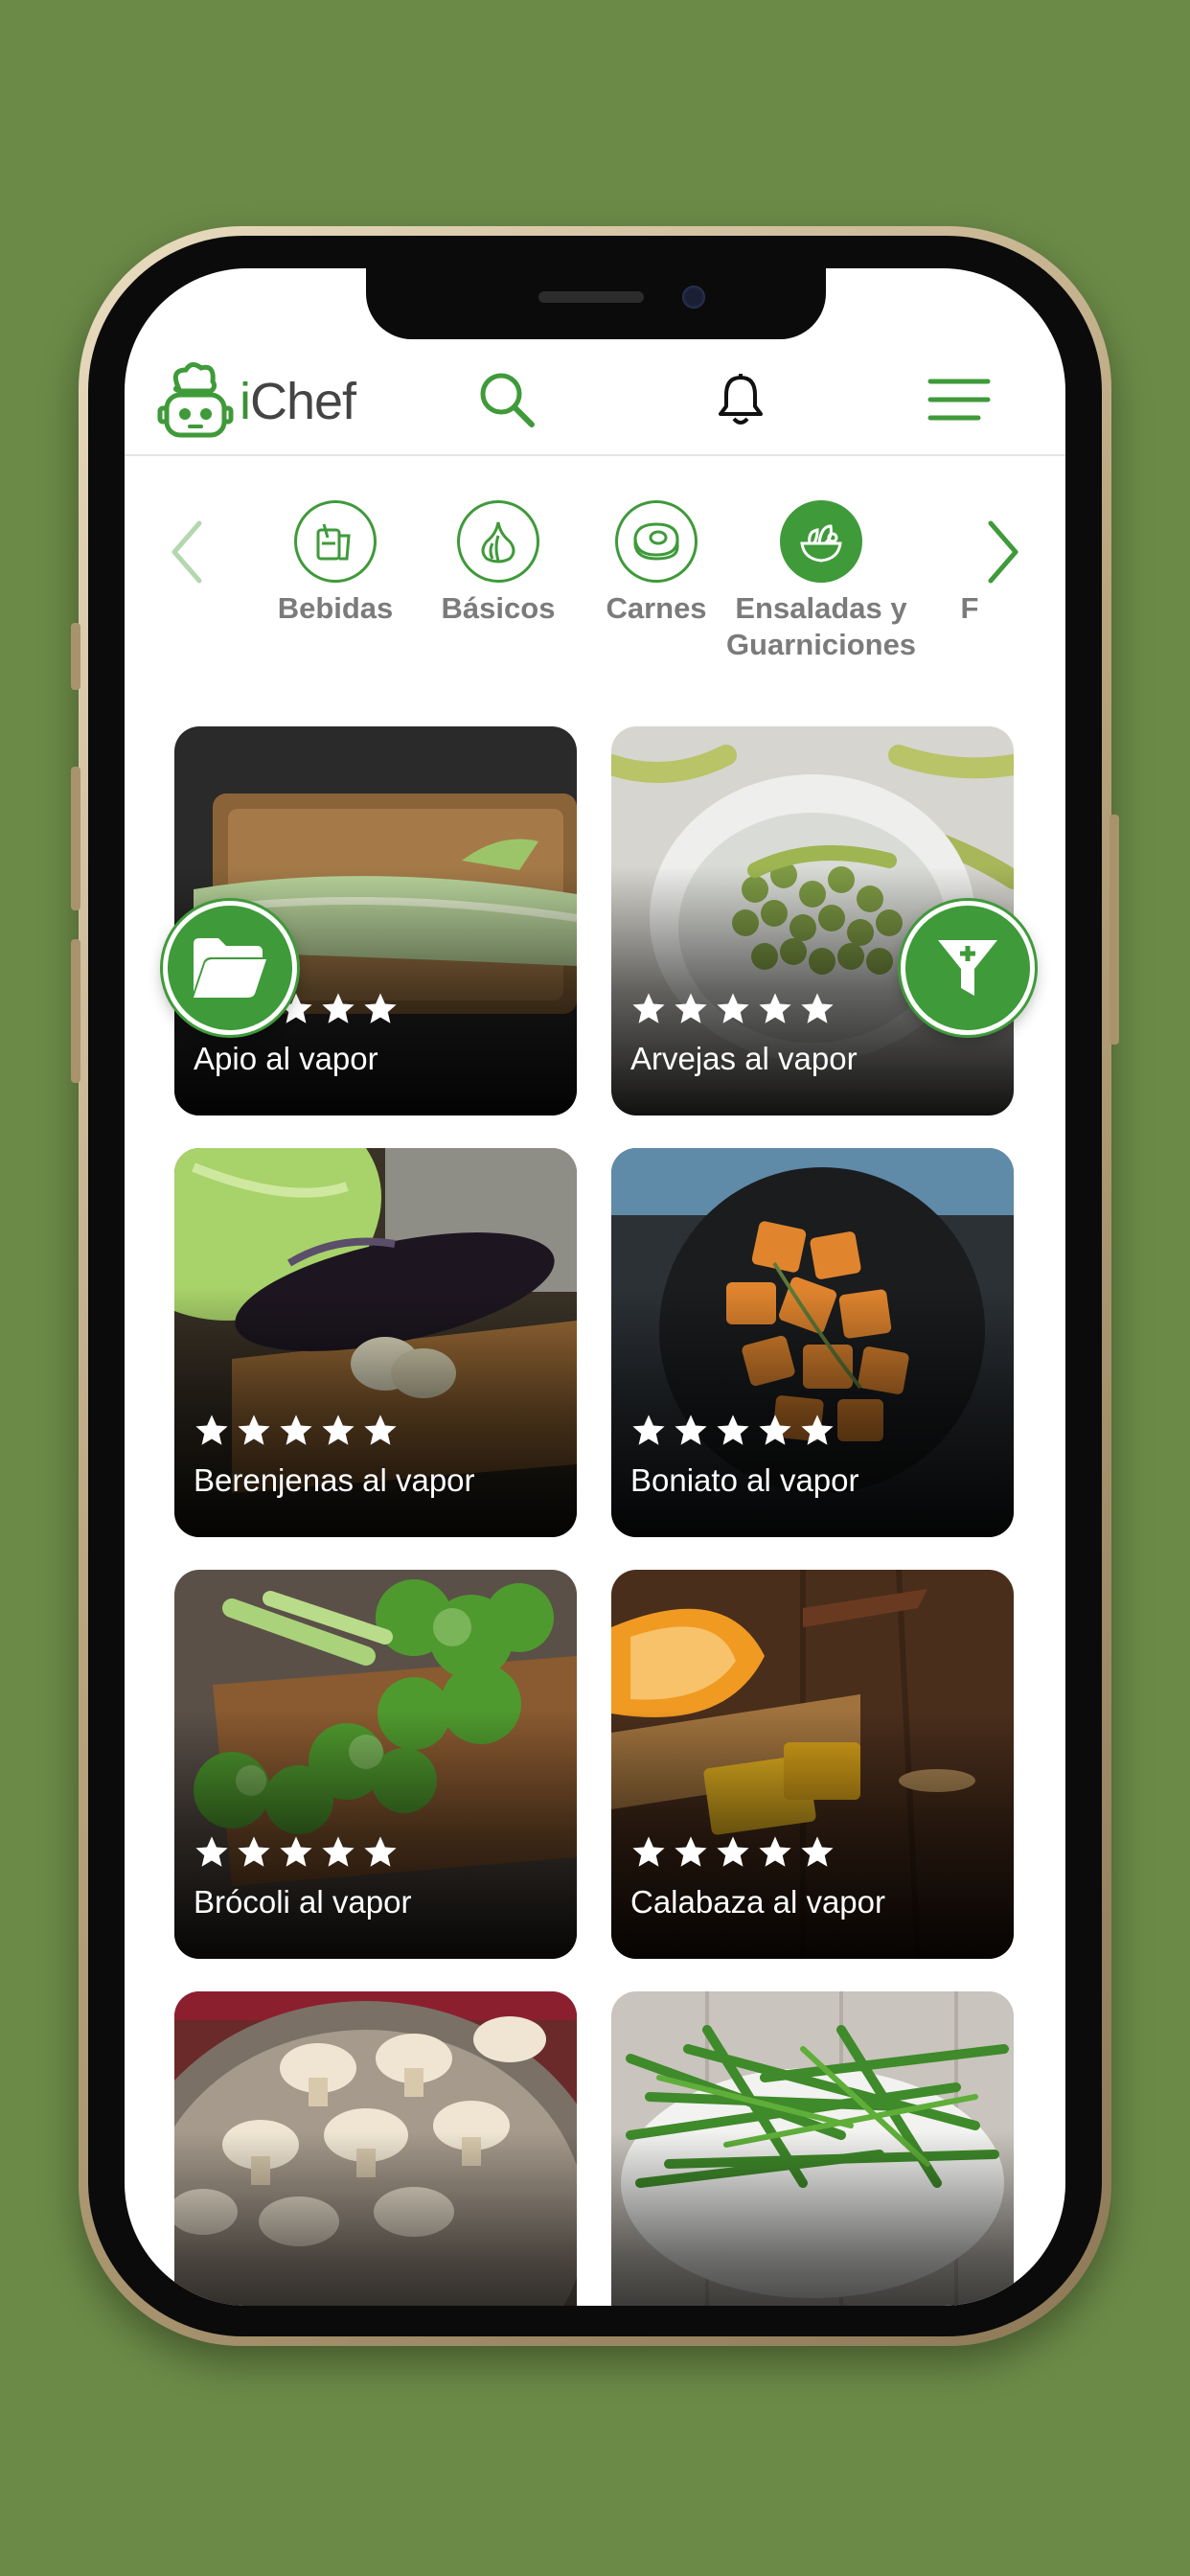 This screenshot has width=1190, height=2576. I want to click on recipe-title: Apio al vapor, so click(286, 1058).